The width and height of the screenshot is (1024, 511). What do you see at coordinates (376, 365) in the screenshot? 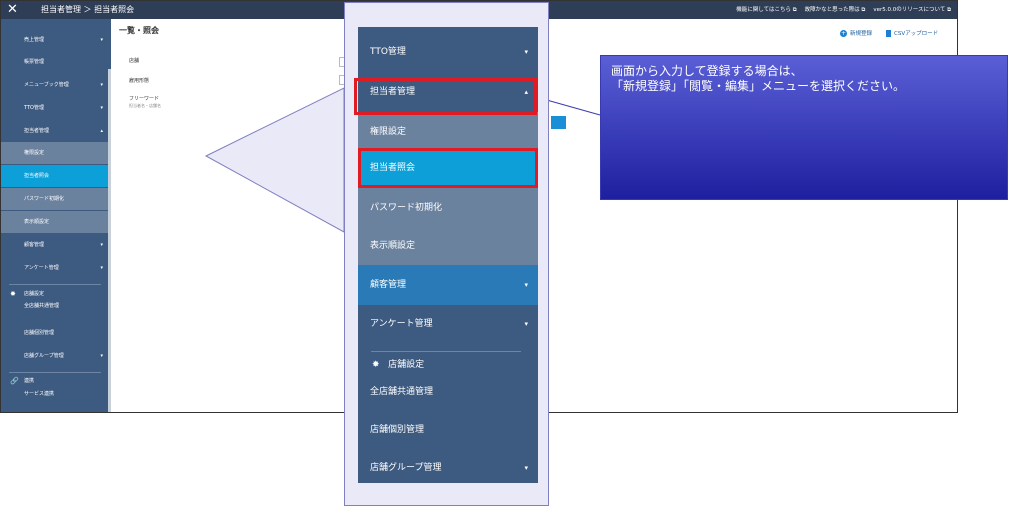
I see `gear-icon: ✸` at bounding box center [376, 365].